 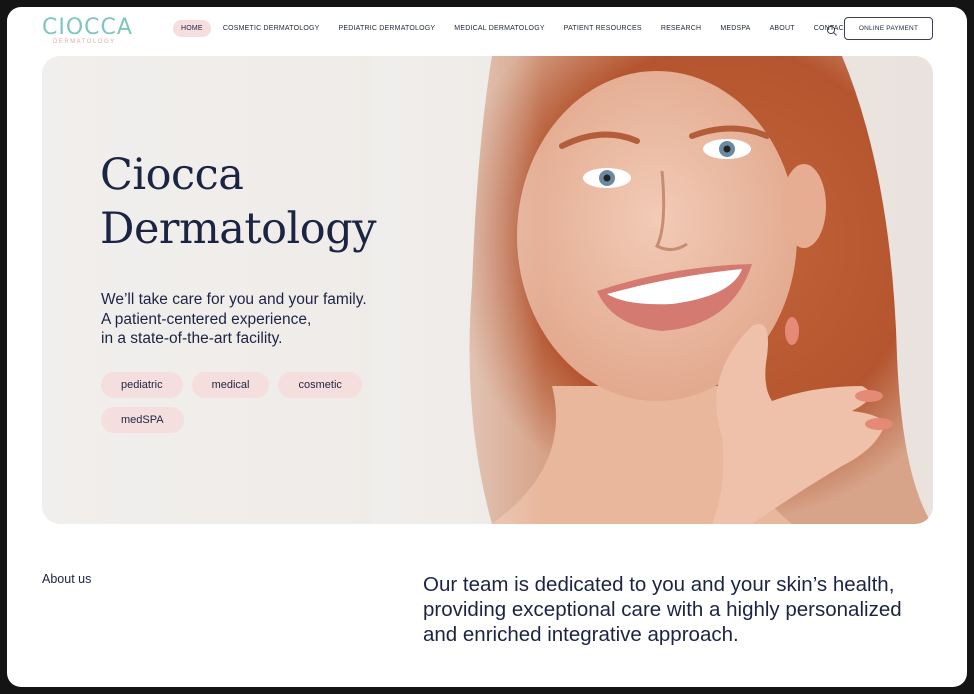 What do you see at coordinates (320, 385) in the screenshot?
I see `chip-cosmetic: cosmetic` at bounding box center [320, 385].